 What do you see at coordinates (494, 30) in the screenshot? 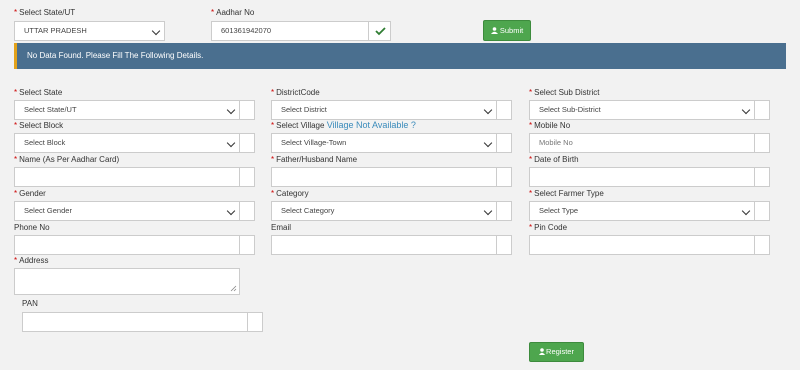
I see `user-icon` at bounding box center [494, 30].